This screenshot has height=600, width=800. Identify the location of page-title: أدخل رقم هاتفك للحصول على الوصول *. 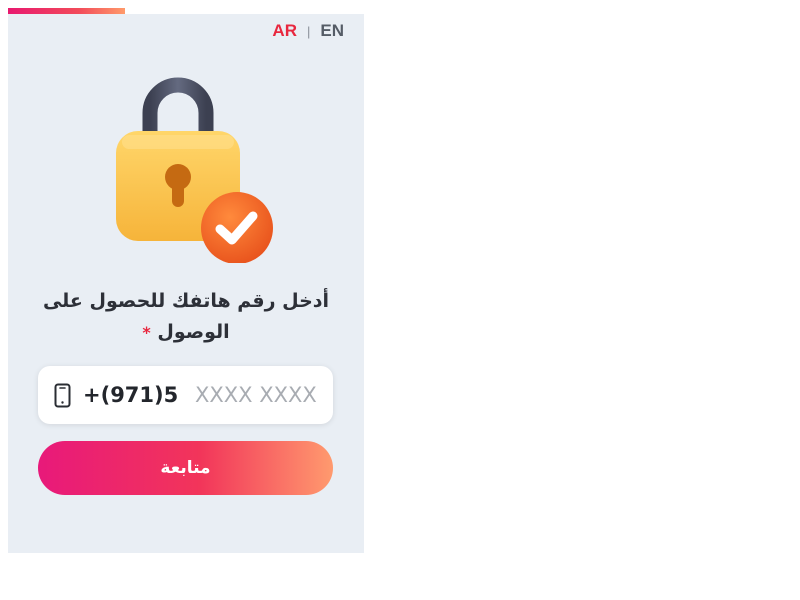
(186, 317).